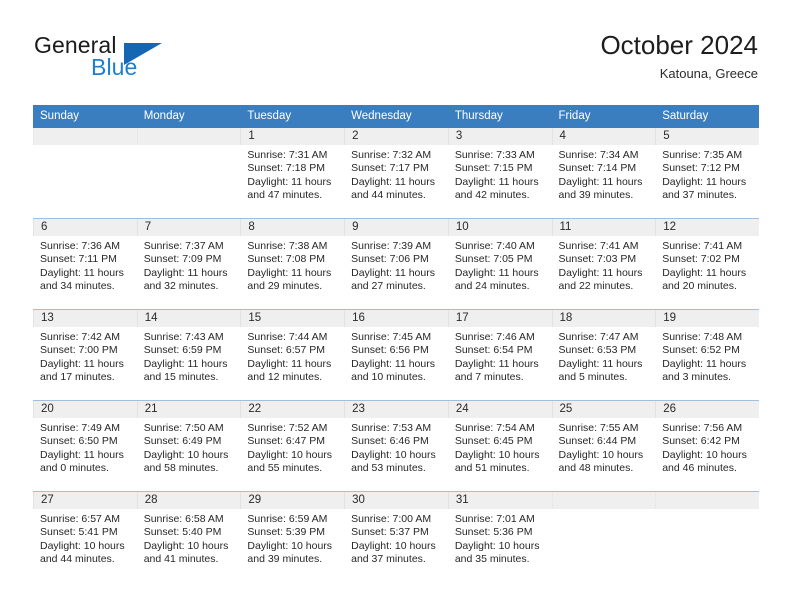 This screenshot has height=612, width=792. I want to click on day-number: 31, so click(499, 500).